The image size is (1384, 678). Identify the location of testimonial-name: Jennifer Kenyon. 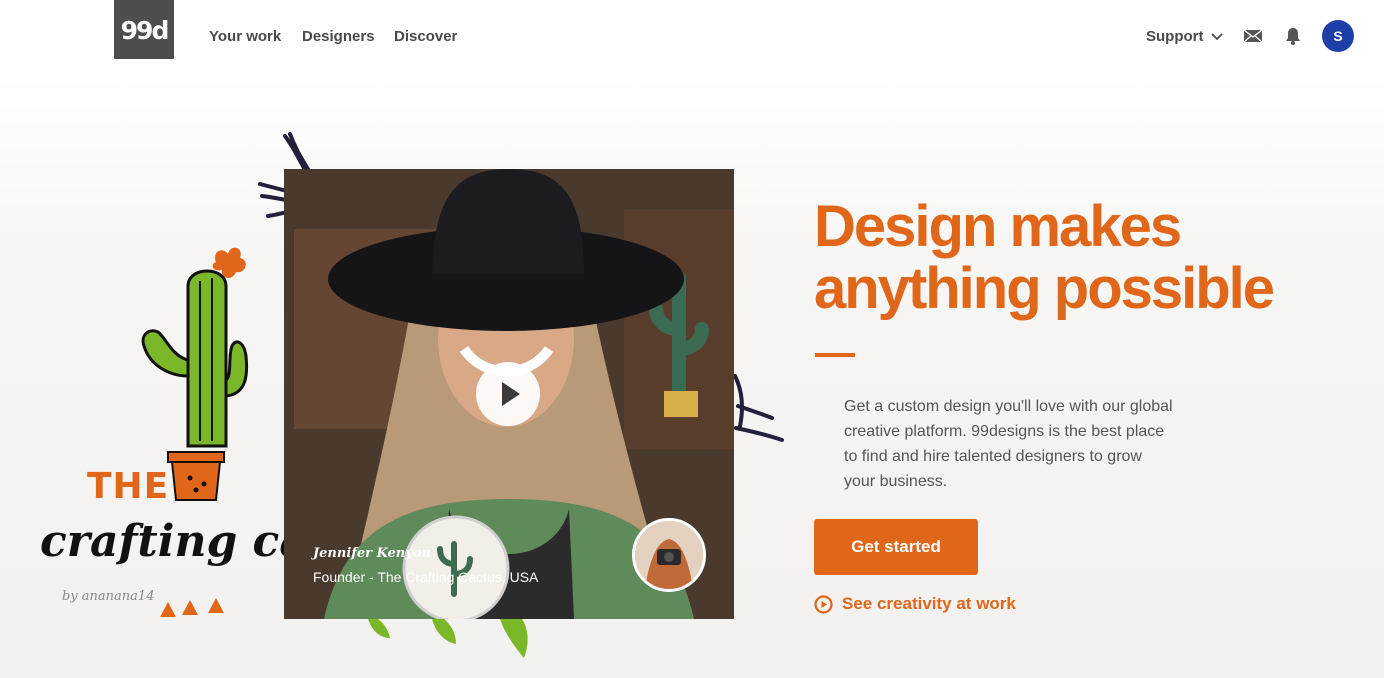
(372, 553).